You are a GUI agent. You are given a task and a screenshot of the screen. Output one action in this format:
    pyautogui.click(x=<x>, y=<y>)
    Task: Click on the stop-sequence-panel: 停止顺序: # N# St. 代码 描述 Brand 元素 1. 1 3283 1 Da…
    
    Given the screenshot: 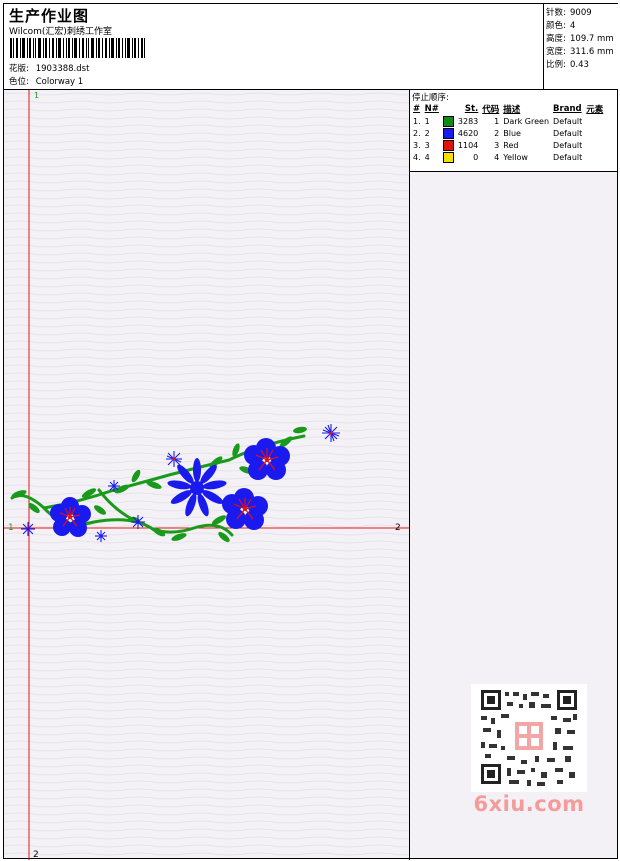 What is the action you would take?
    pyautogui.click(x=513, y=131)
    